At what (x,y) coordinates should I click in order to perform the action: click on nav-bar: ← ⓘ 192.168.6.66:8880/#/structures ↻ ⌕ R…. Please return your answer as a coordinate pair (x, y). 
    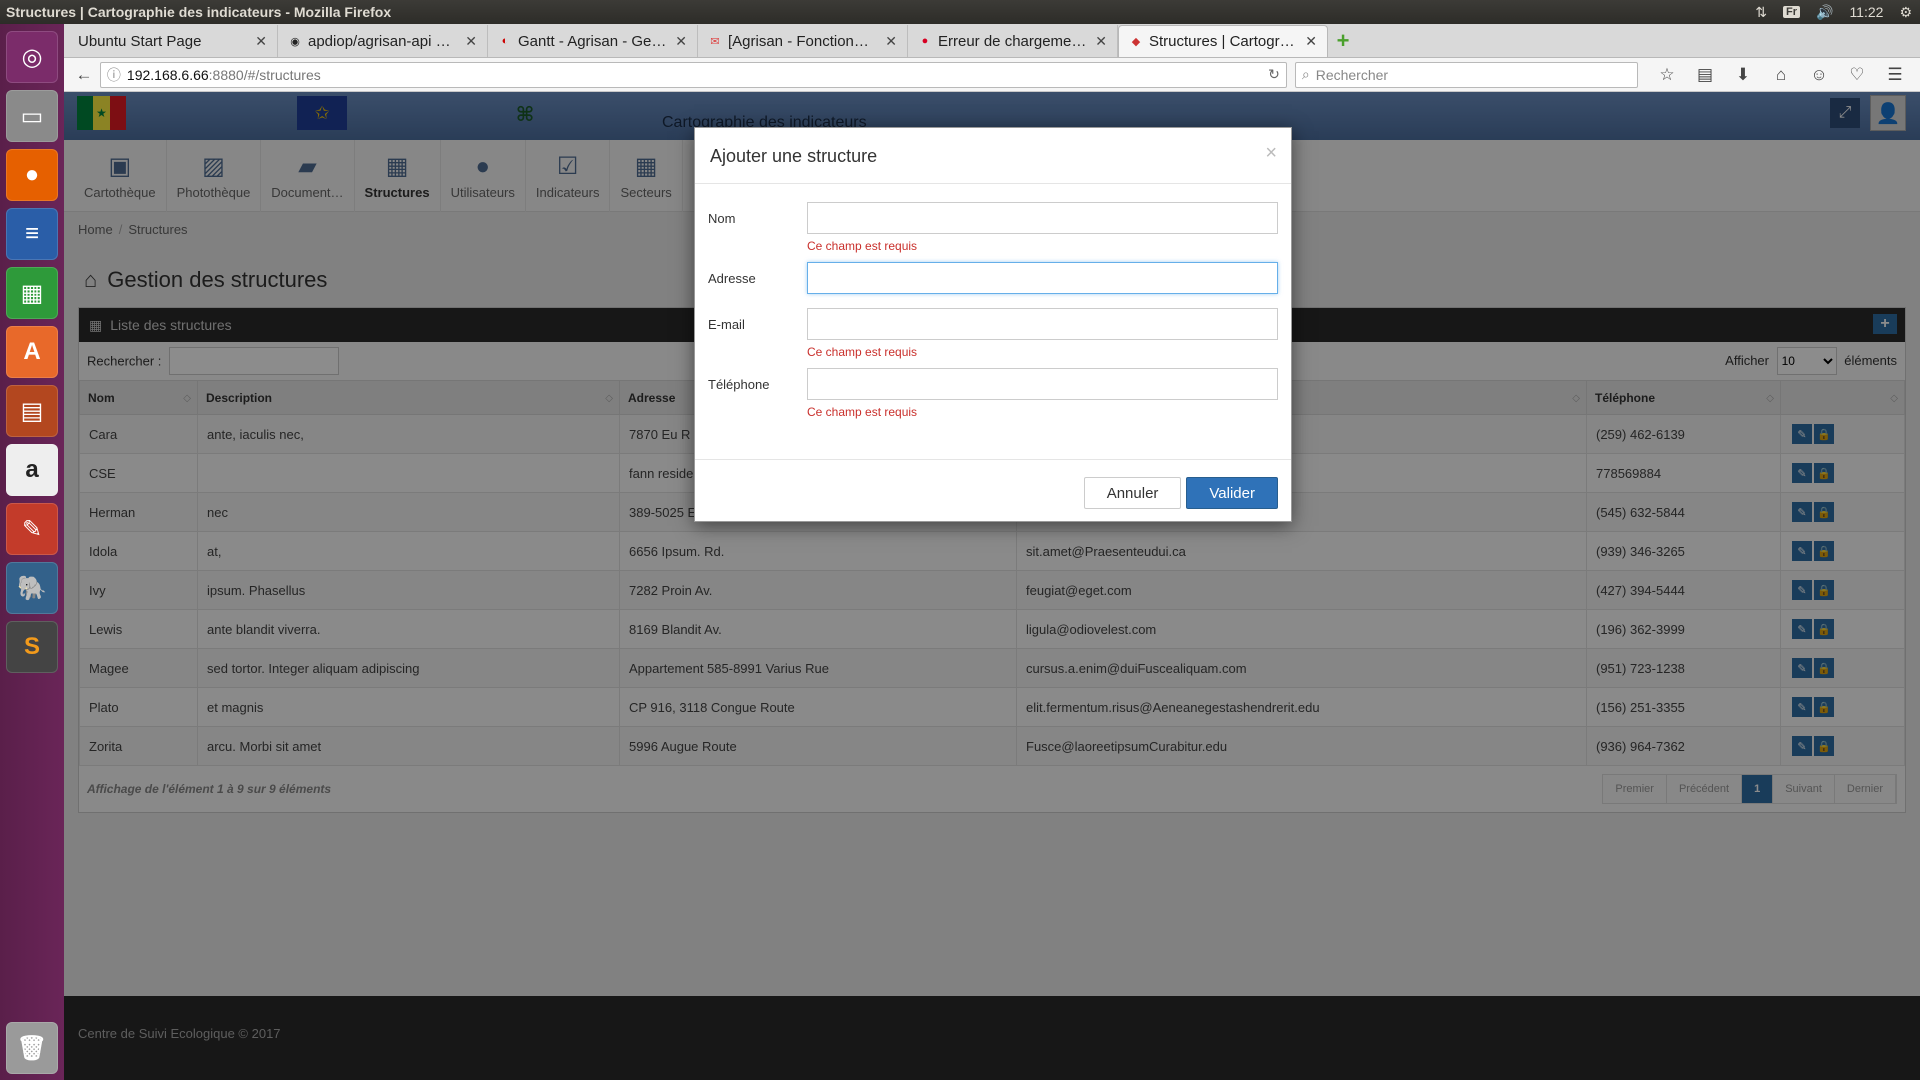
    Looking at the image, I should click on (992, 75).